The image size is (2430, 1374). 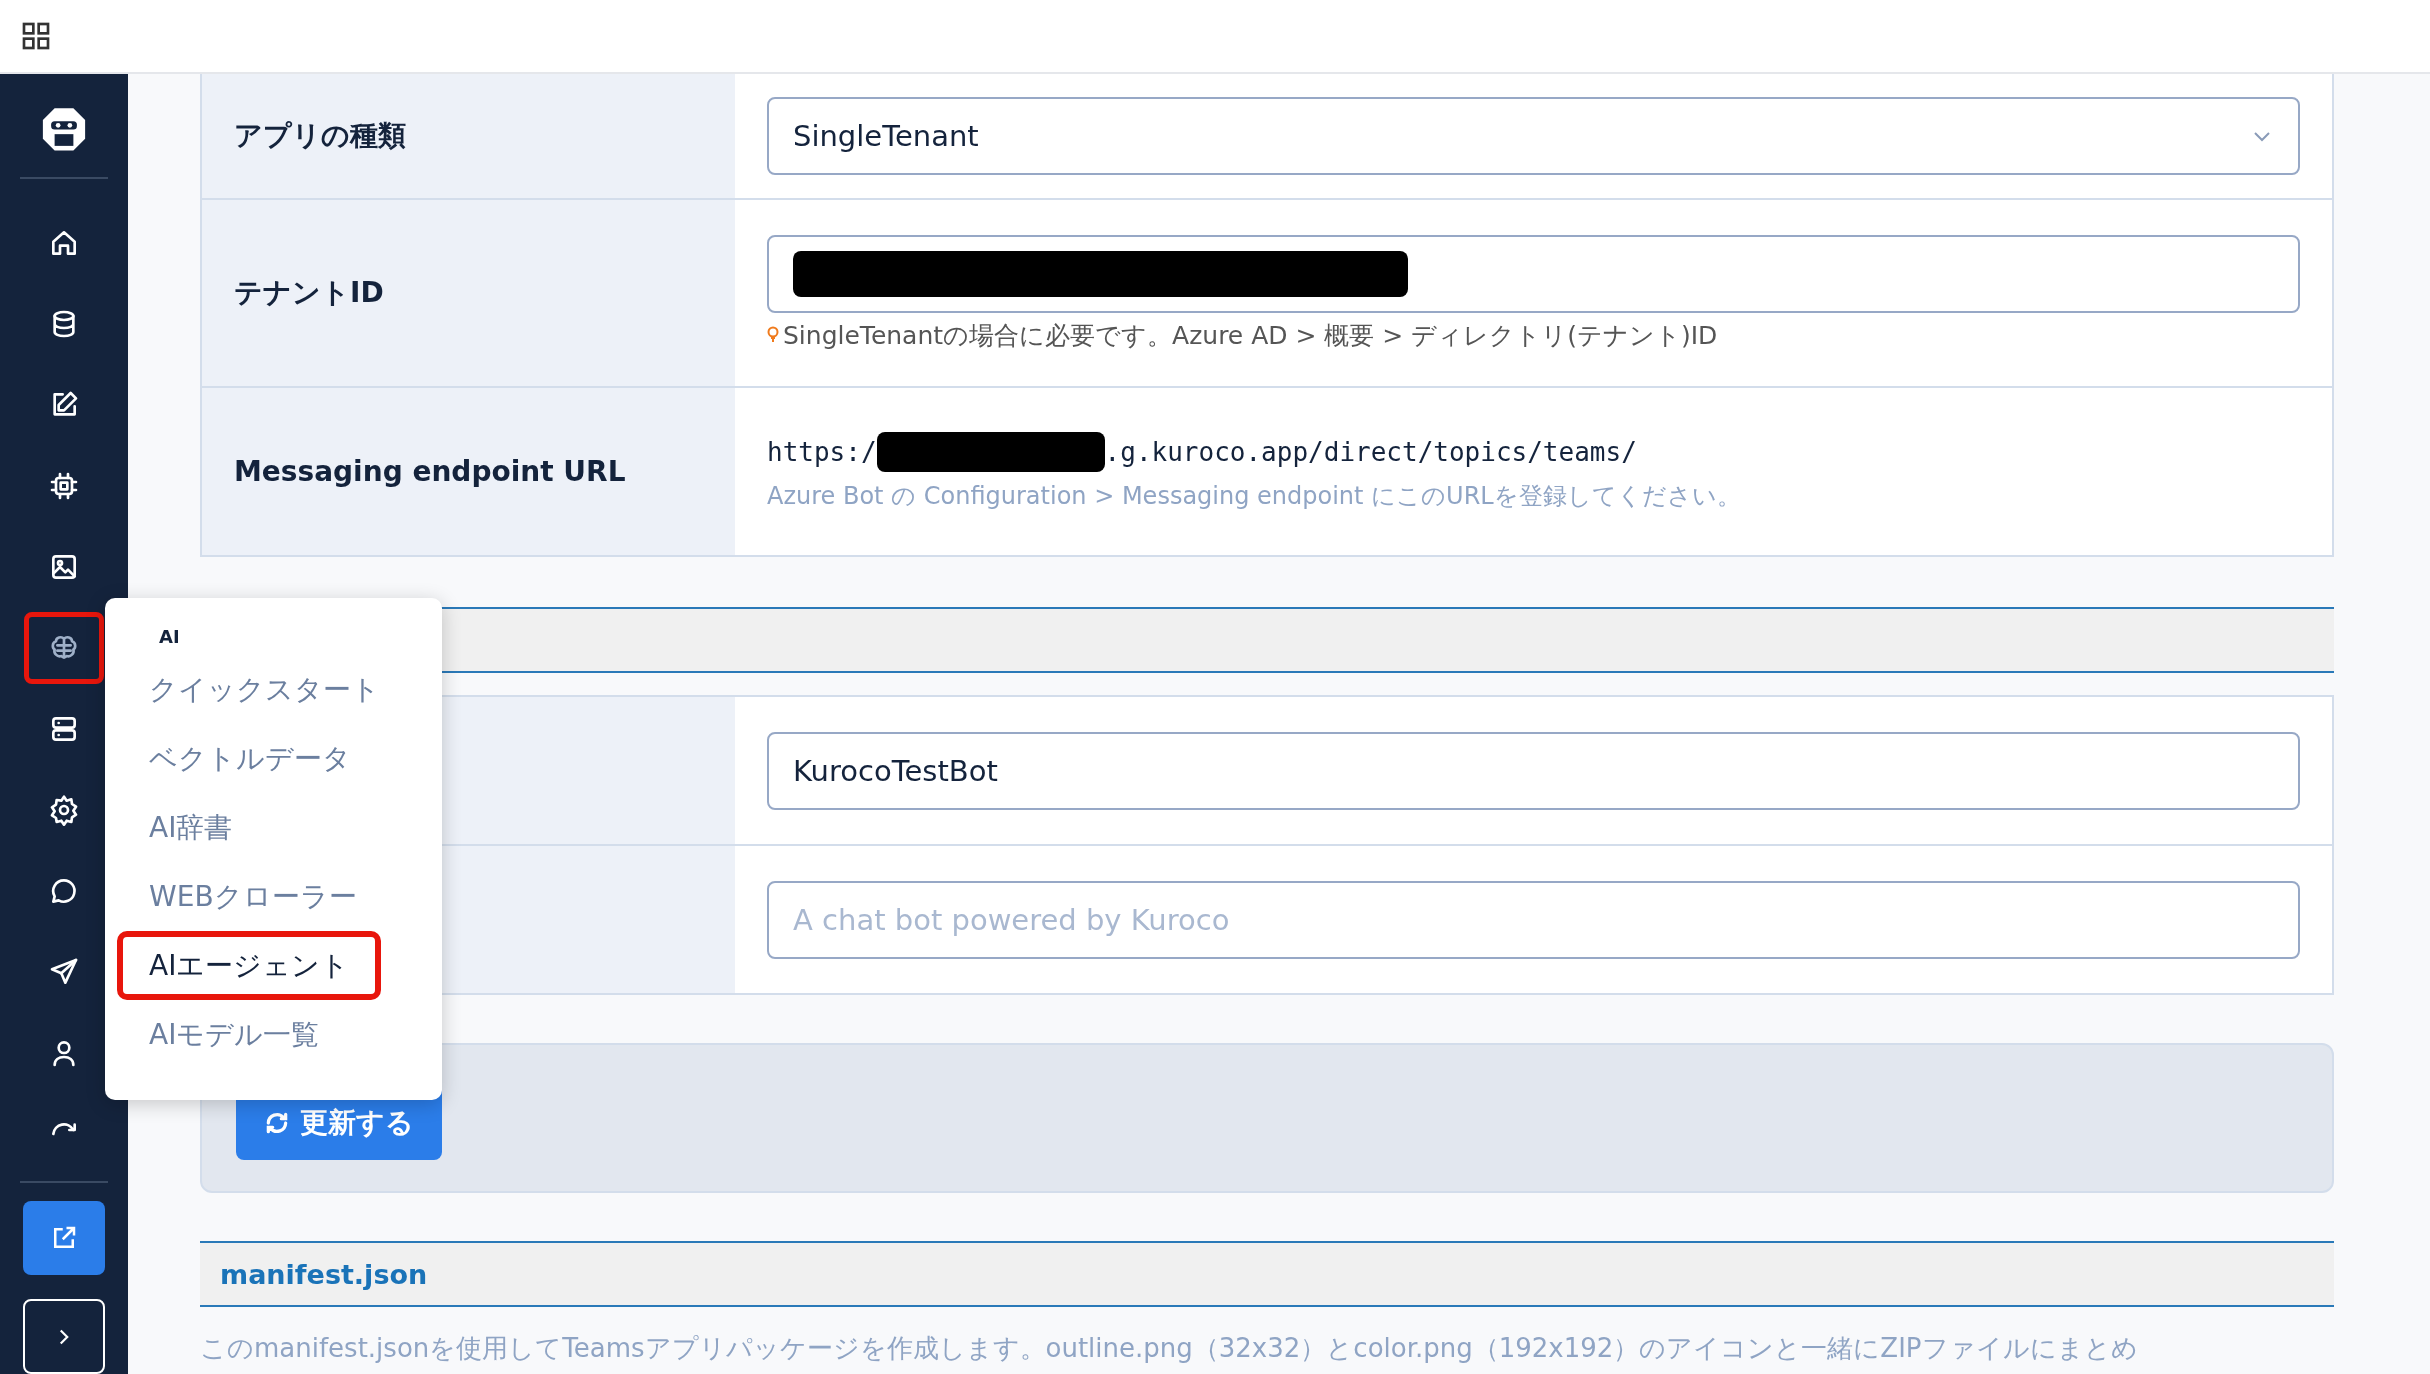 I want to click on field-label: Messaging endpoint URL, so click(x=430, y=471).